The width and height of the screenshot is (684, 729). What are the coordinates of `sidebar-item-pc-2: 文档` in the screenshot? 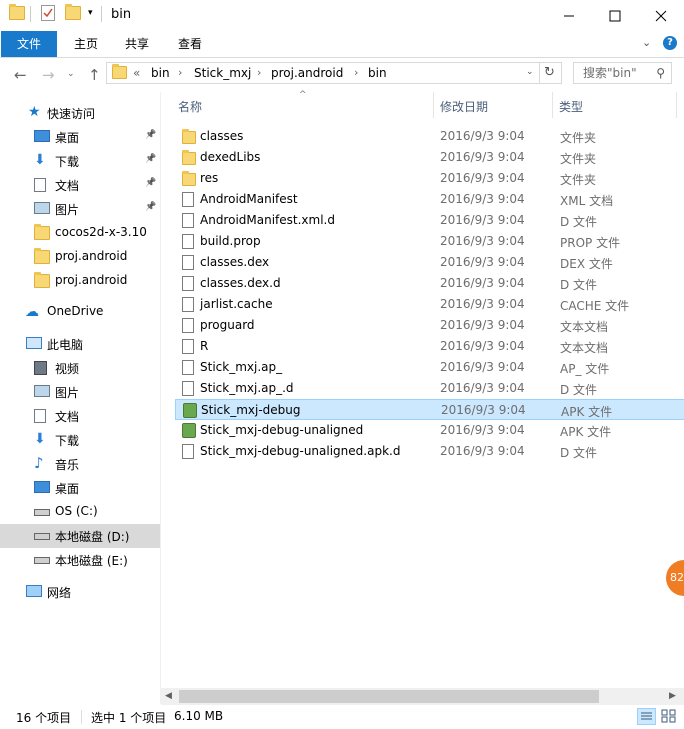 It's located at (80, 416).